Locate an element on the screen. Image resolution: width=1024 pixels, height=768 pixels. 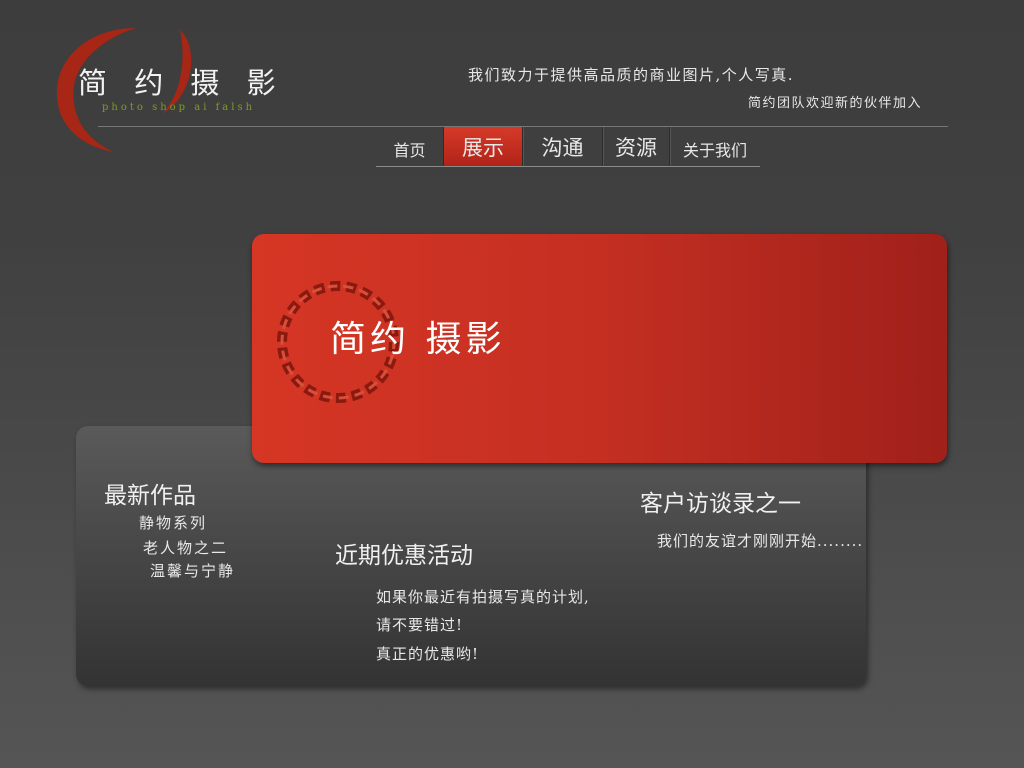
nav-item-resources: 资源 is located at coordinates (636, 146).